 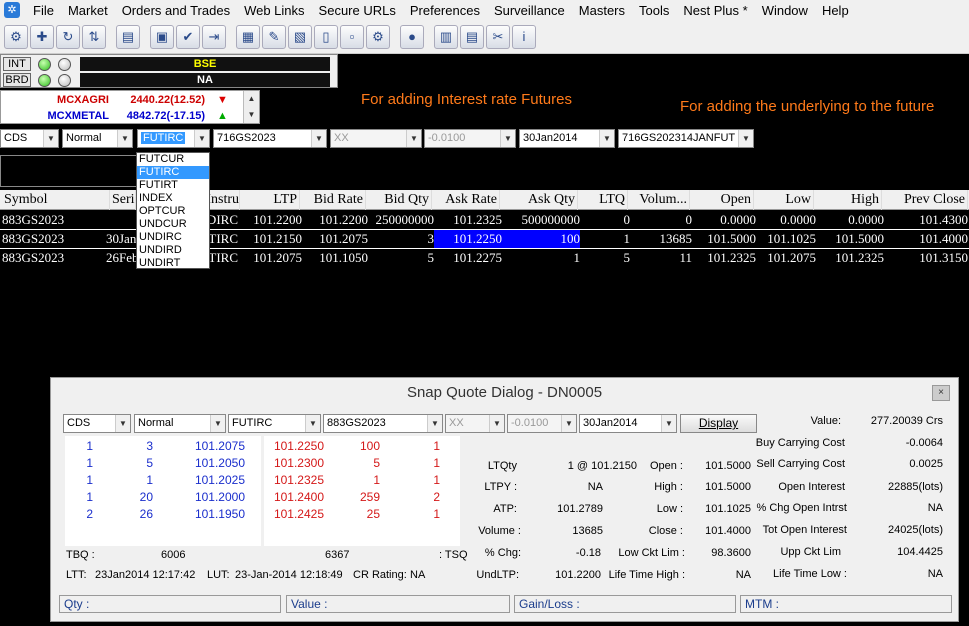 What do you see at coordinates (405, 219) in the screenshot?
I see `cell-bid-qty: 250000000` at bounding box center [405, 219].